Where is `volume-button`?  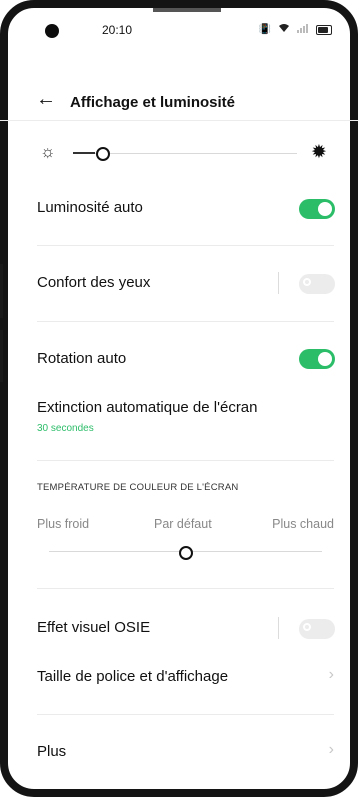
volume-button is located at coordinates (1, 291).